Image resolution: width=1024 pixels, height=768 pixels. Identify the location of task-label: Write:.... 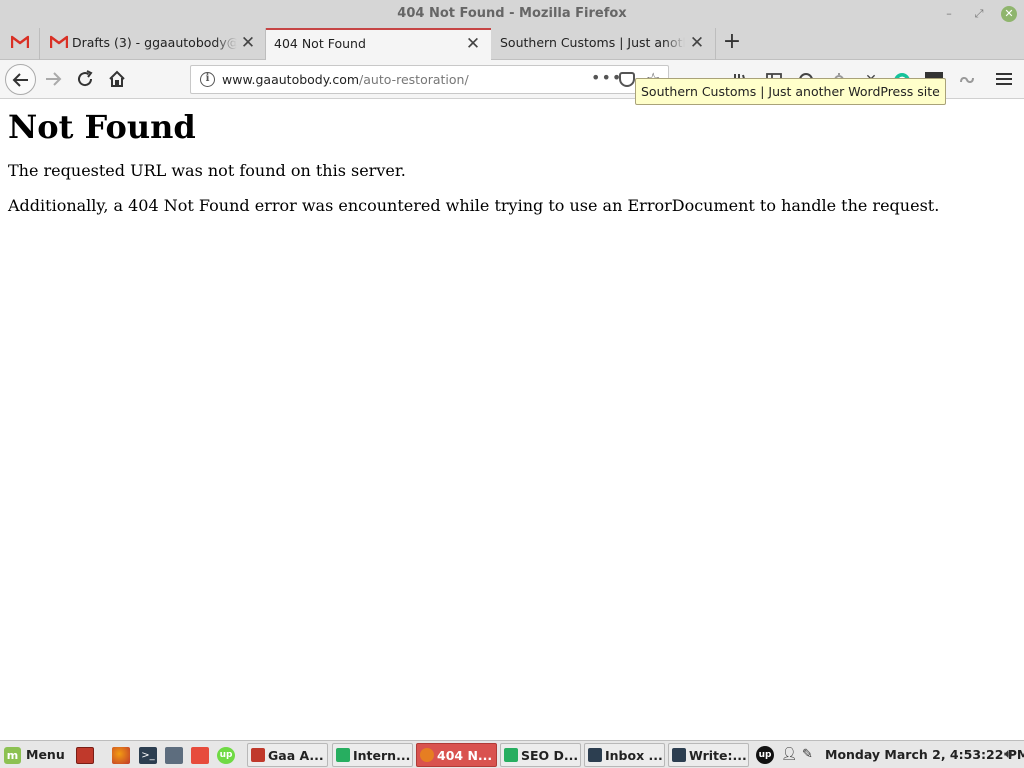
(718, 755).